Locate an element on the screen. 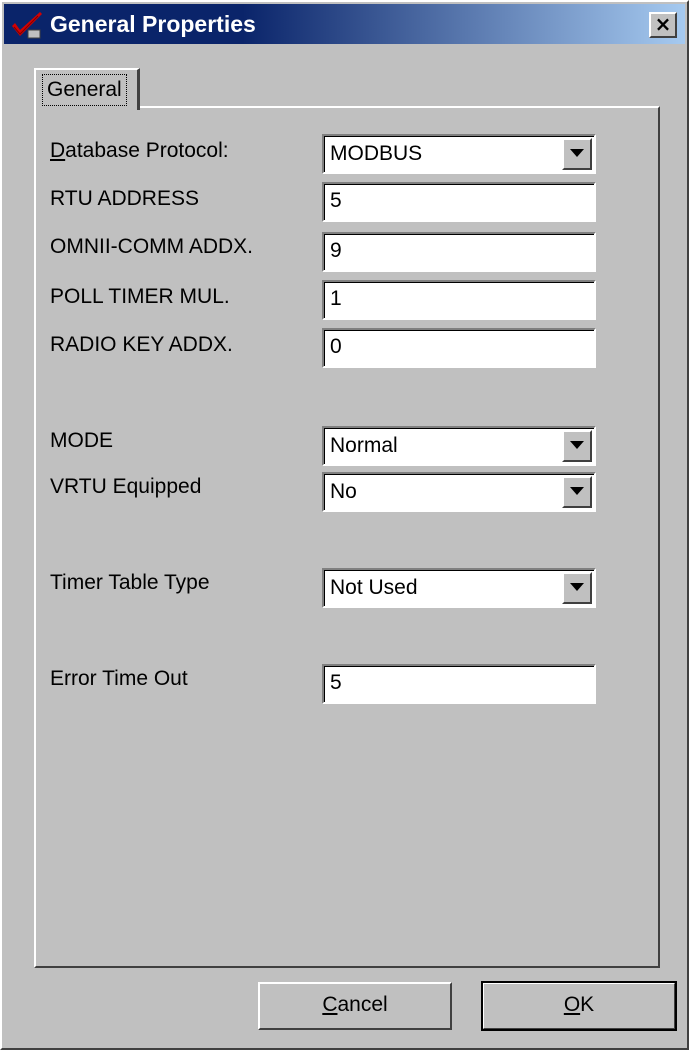 Image resolution: width=689 pixels, height=1050 pixels. vrtu-equipped-label: VRTU Equipped is located at coordinates (126, 486).